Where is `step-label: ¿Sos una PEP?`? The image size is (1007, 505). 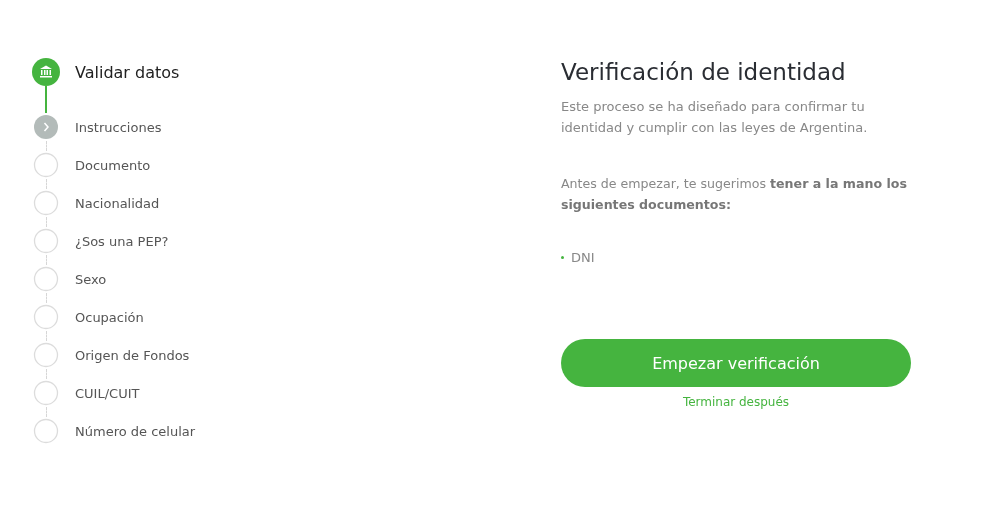 step-label: ¿Sos una PEP? is located at coordinates (122, 241).